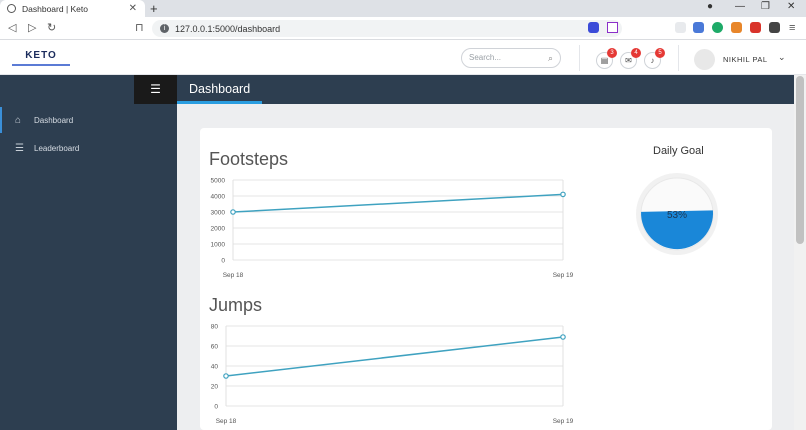 Image resolution: width=806 pixels, height=430 pixels. I want to click on jumps-y-tick-label: 40, so click(215, 367).